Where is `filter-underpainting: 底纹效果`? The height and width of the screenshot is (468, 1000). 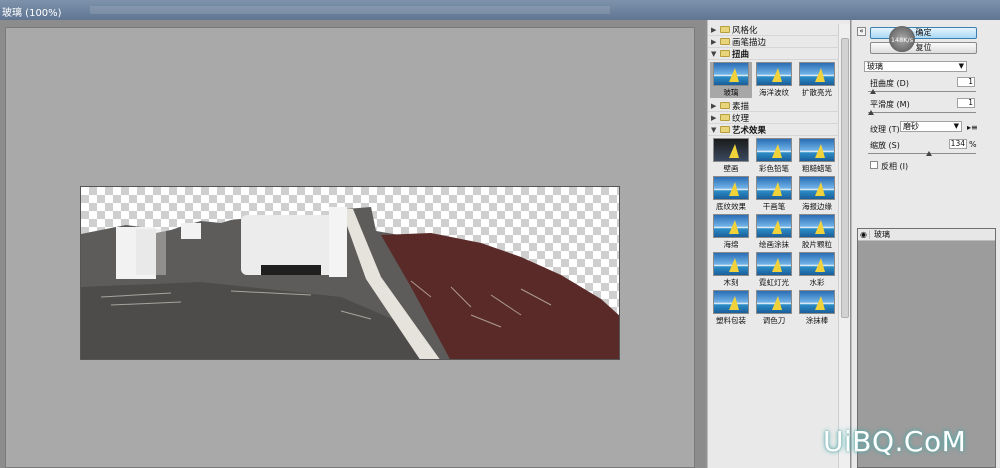
filter-underpainting: 底纹效果 is located at coordinates (731, 194).